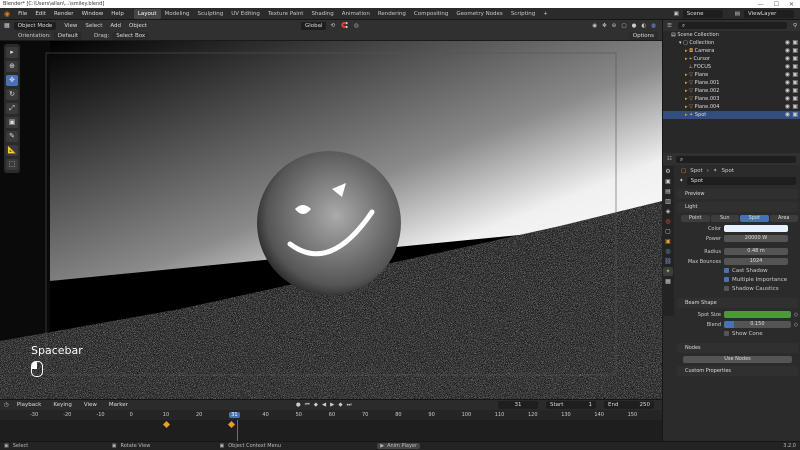 This screenshot has width=800, height=450. Describe the element at coordinates (702, 13) in the screenshot. I see `scene-selector: Scene` at that location.